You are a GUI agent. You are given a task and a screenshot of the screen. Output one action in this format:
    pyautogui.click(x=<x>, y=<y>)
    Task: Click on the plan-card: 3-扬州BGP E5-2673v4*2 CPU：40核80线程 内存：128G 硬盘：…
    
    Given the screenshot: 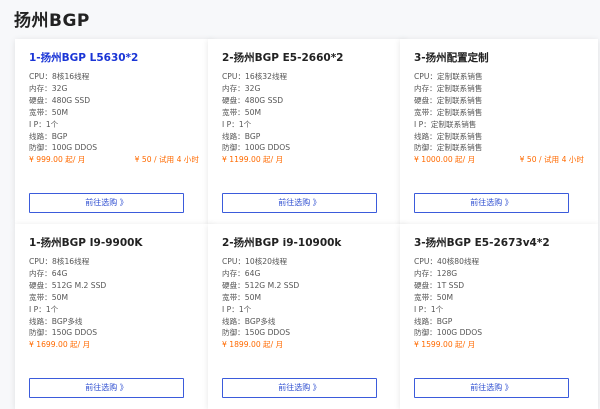 What is the action you would take?
    pyautogui.click(x=499, y=316)
    